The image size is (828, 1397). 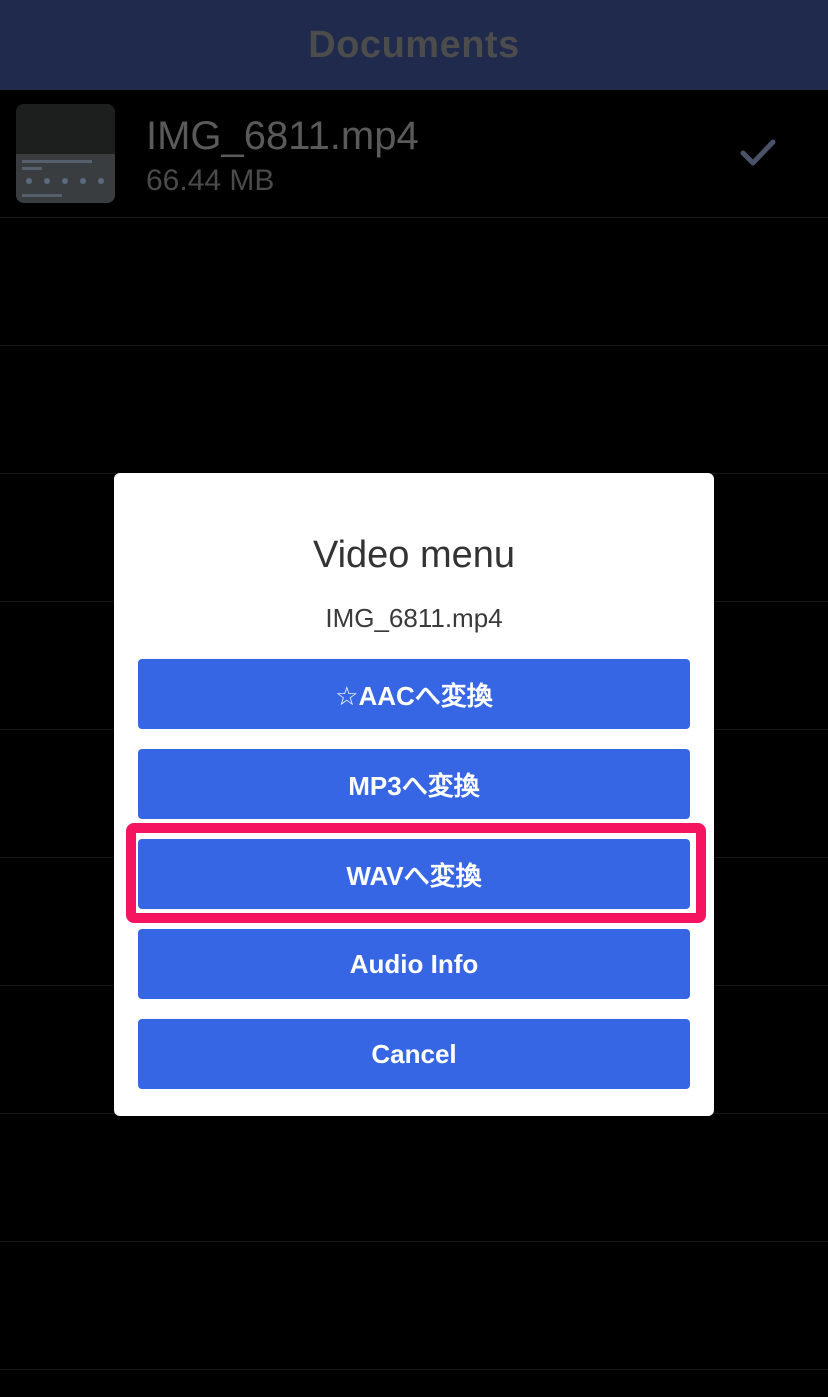 I want to click on cancel-button: Cancel, so click(x=414, y=1054).